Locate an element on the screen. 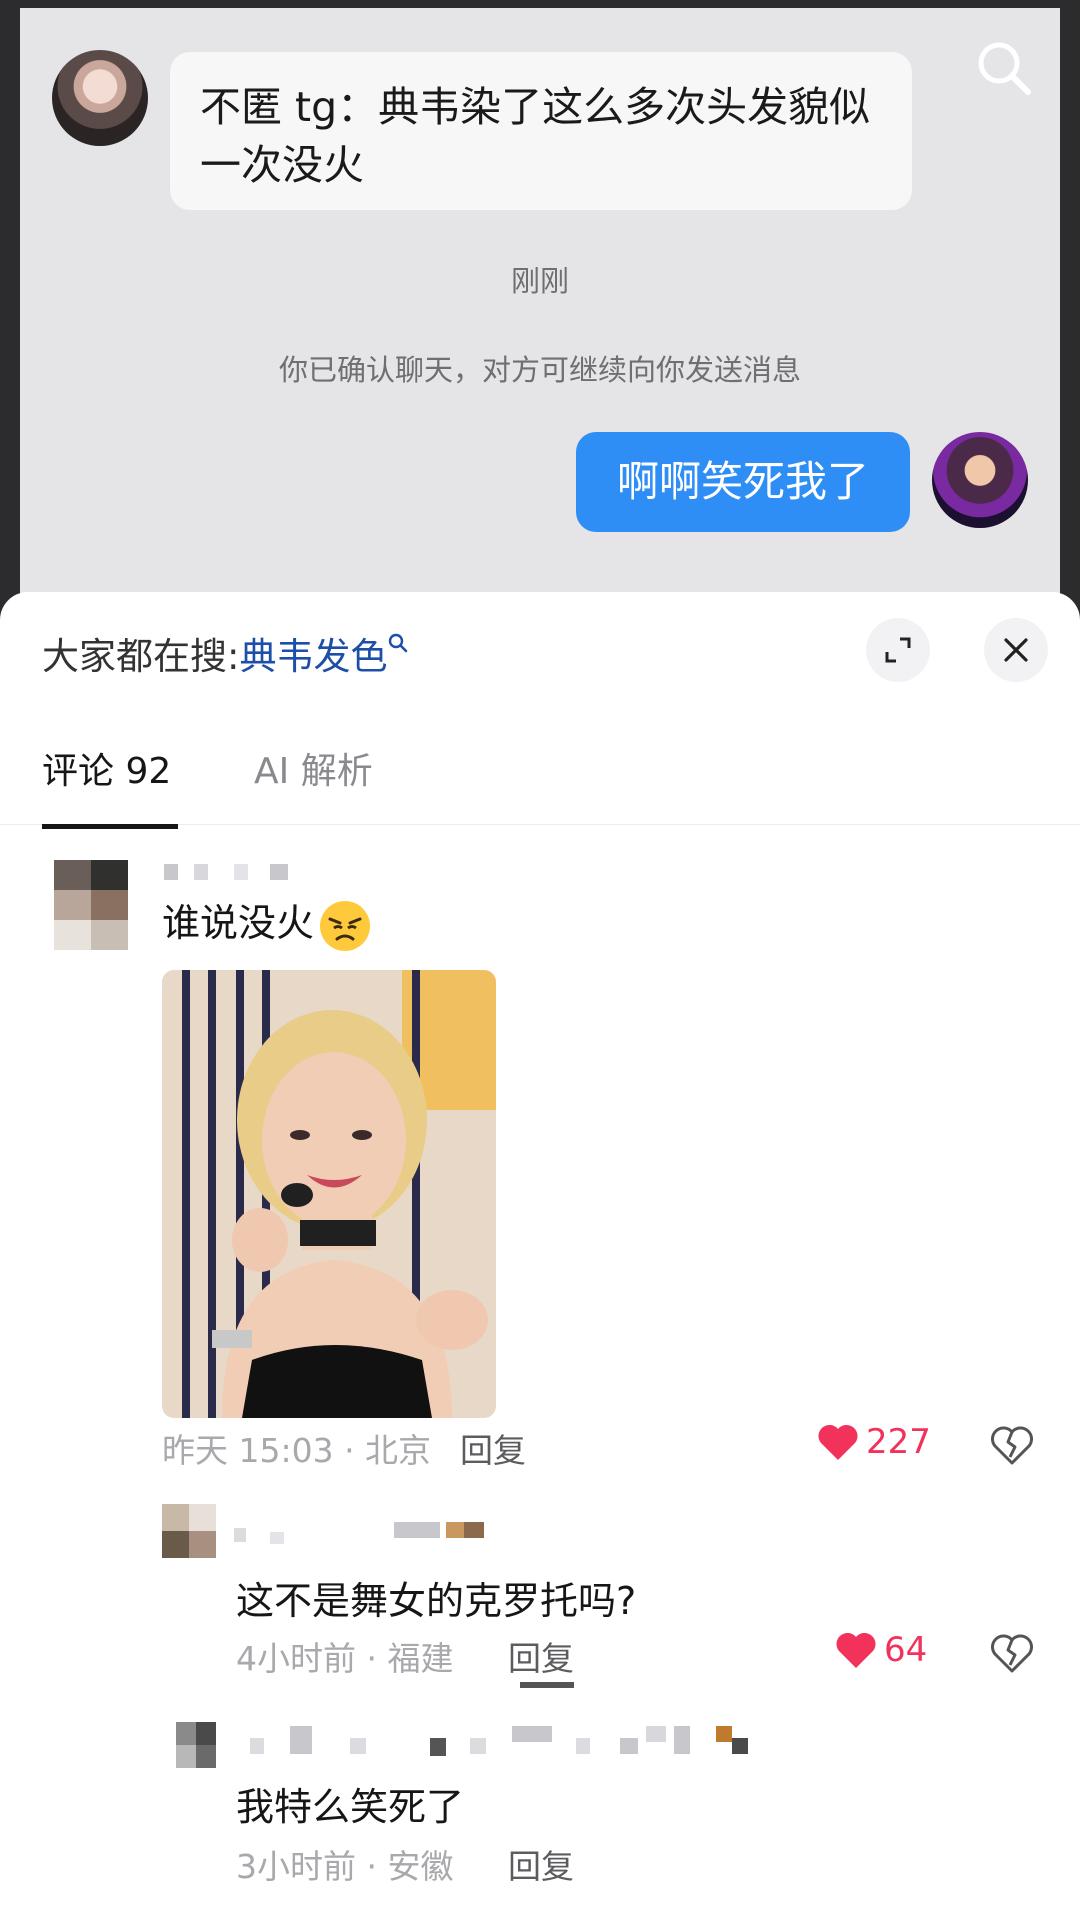 This screenshot has width=1080, height=1917. expand-button is located at coordinates (898, 650).